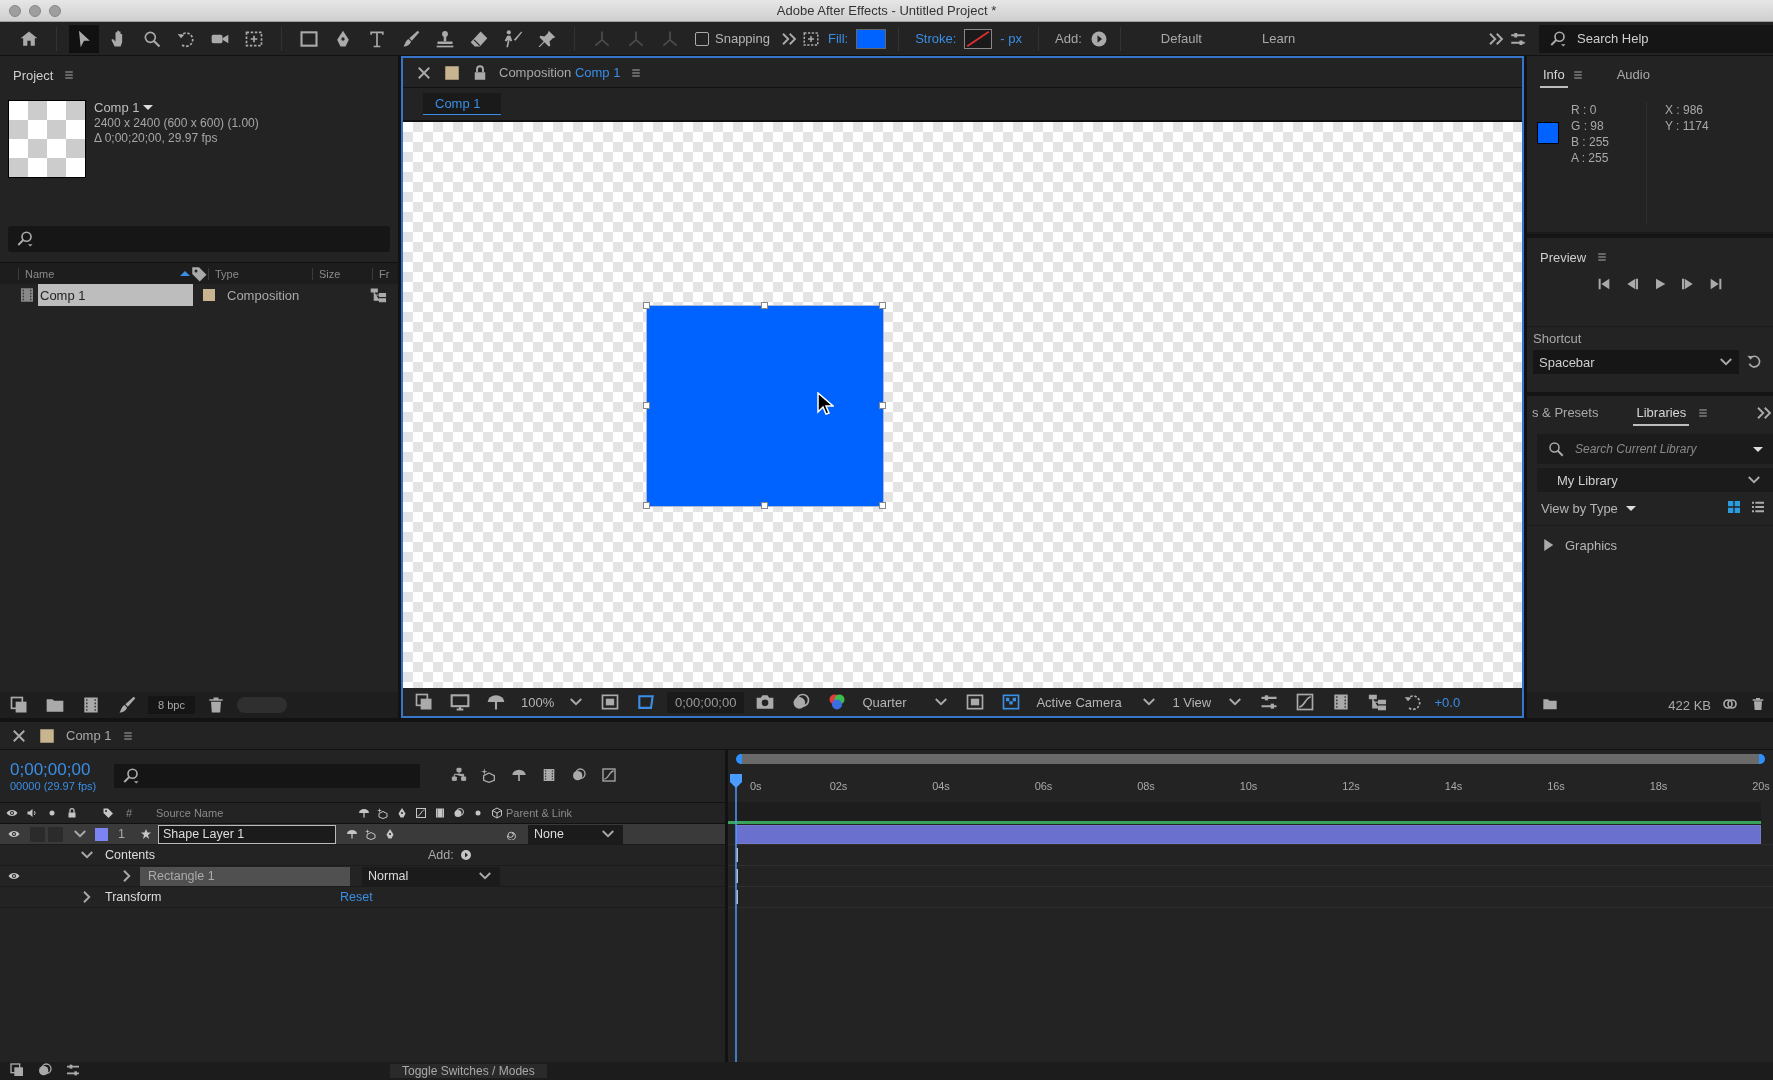 This screenshot has width=1773, height=1080. What do you see at coordinates (575, 834) in the screenshot?
I see `parent-dropdown: None` at bounding box center [575, 834].